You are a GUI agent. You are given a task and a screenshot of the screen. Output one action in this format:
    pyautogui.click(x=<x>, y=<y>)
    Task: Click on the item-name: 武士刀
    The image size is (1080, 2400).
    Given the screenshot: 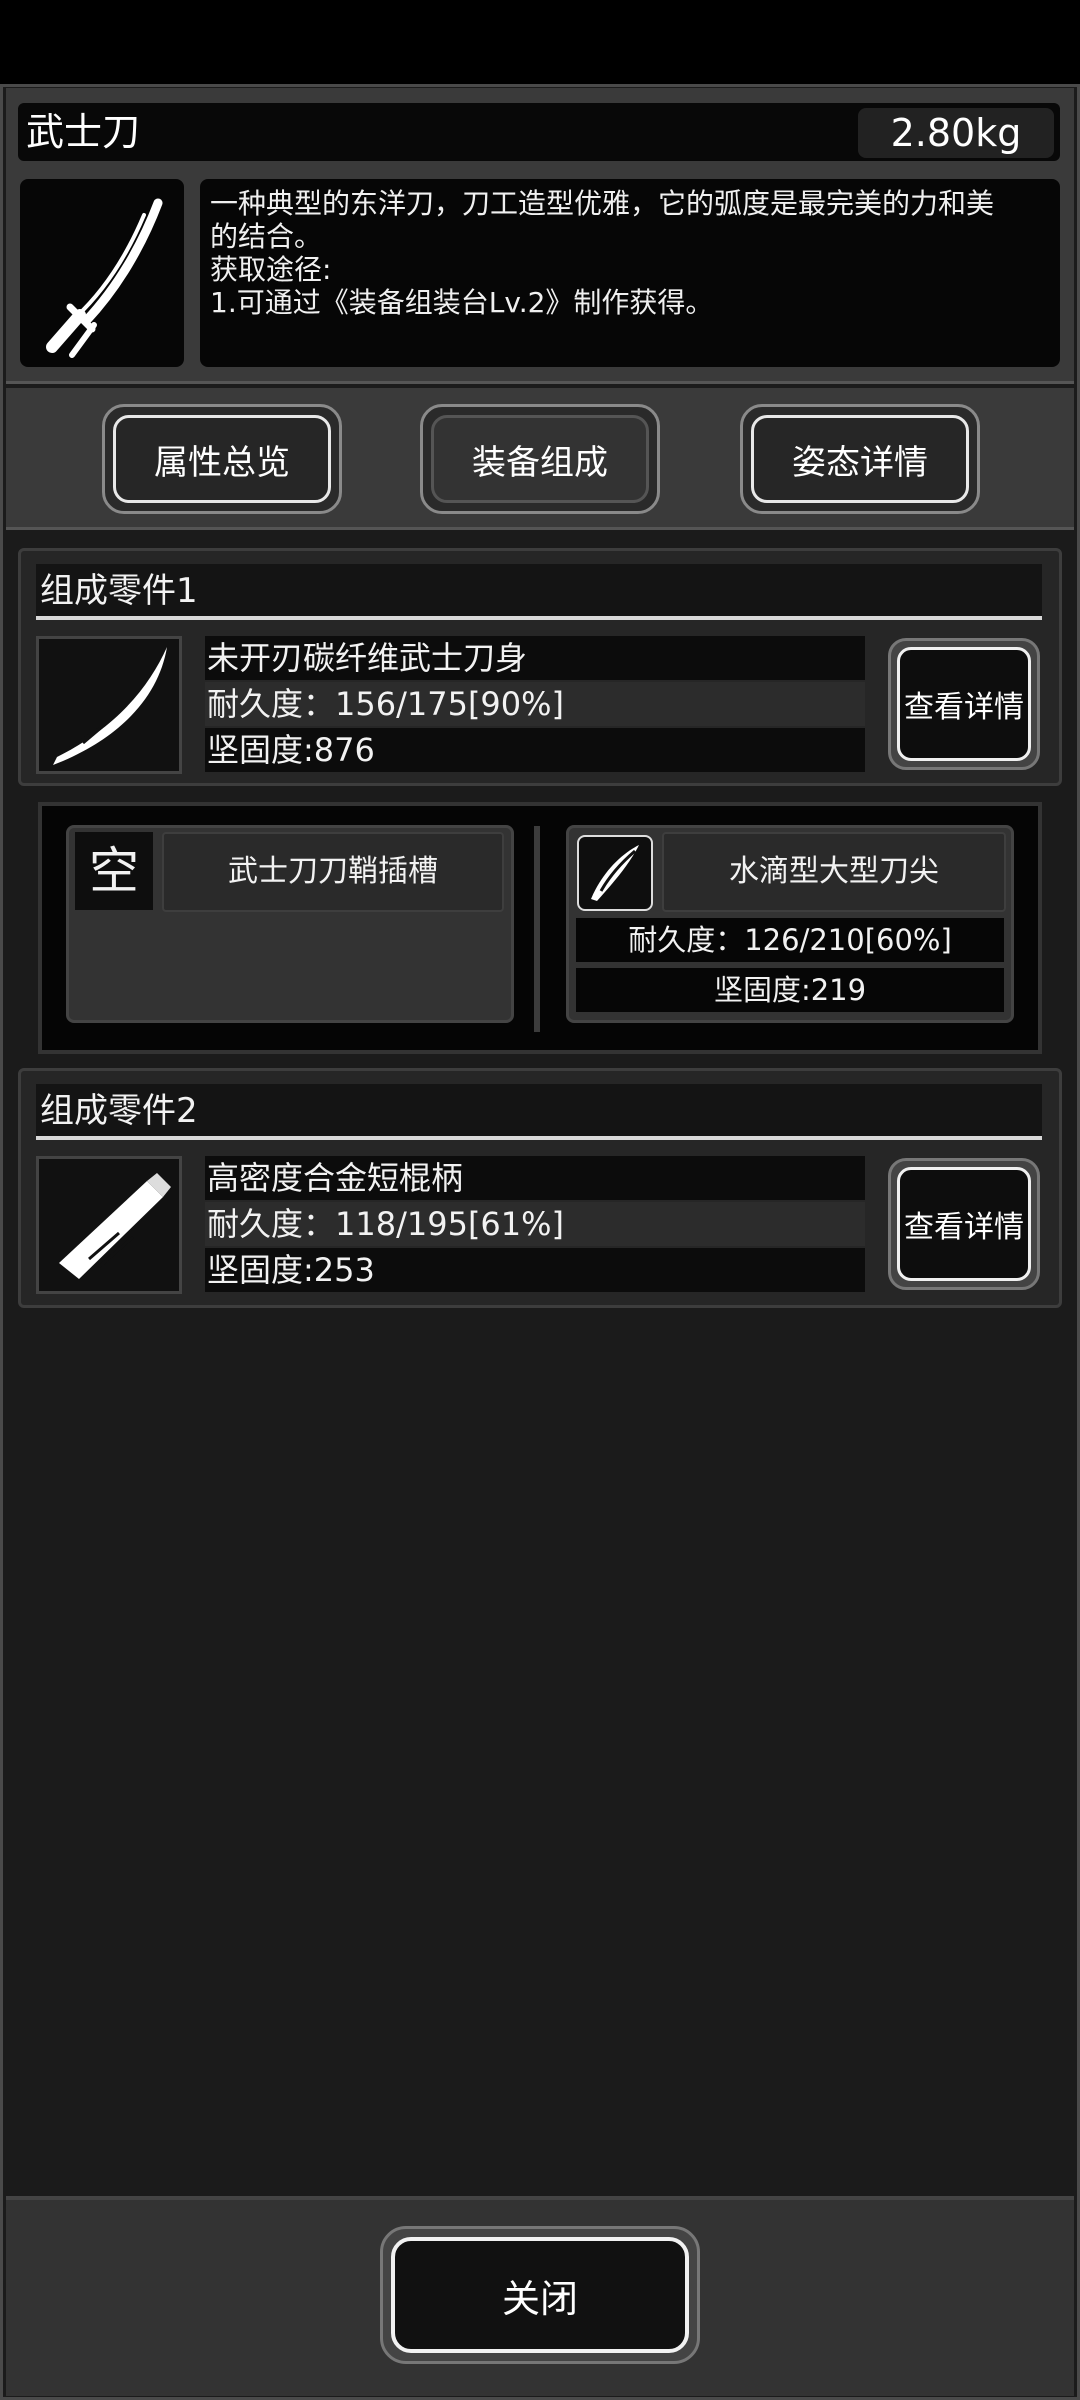 What is the action you would take?
    pyautogui.click(x=83, y=132)
    